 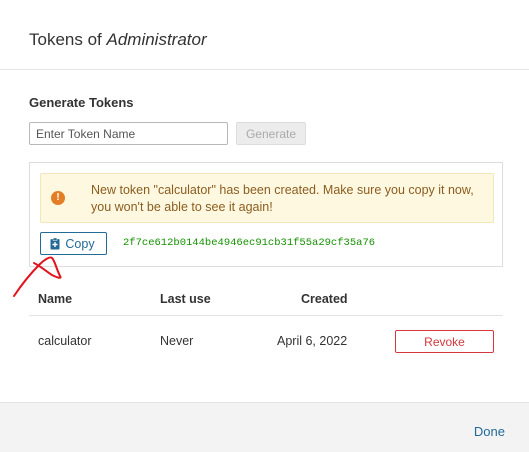 What do you see at coordinates (177, 341) in the screenshot?
I see `last-use-cell: Never` at bounding box center [177, 341].